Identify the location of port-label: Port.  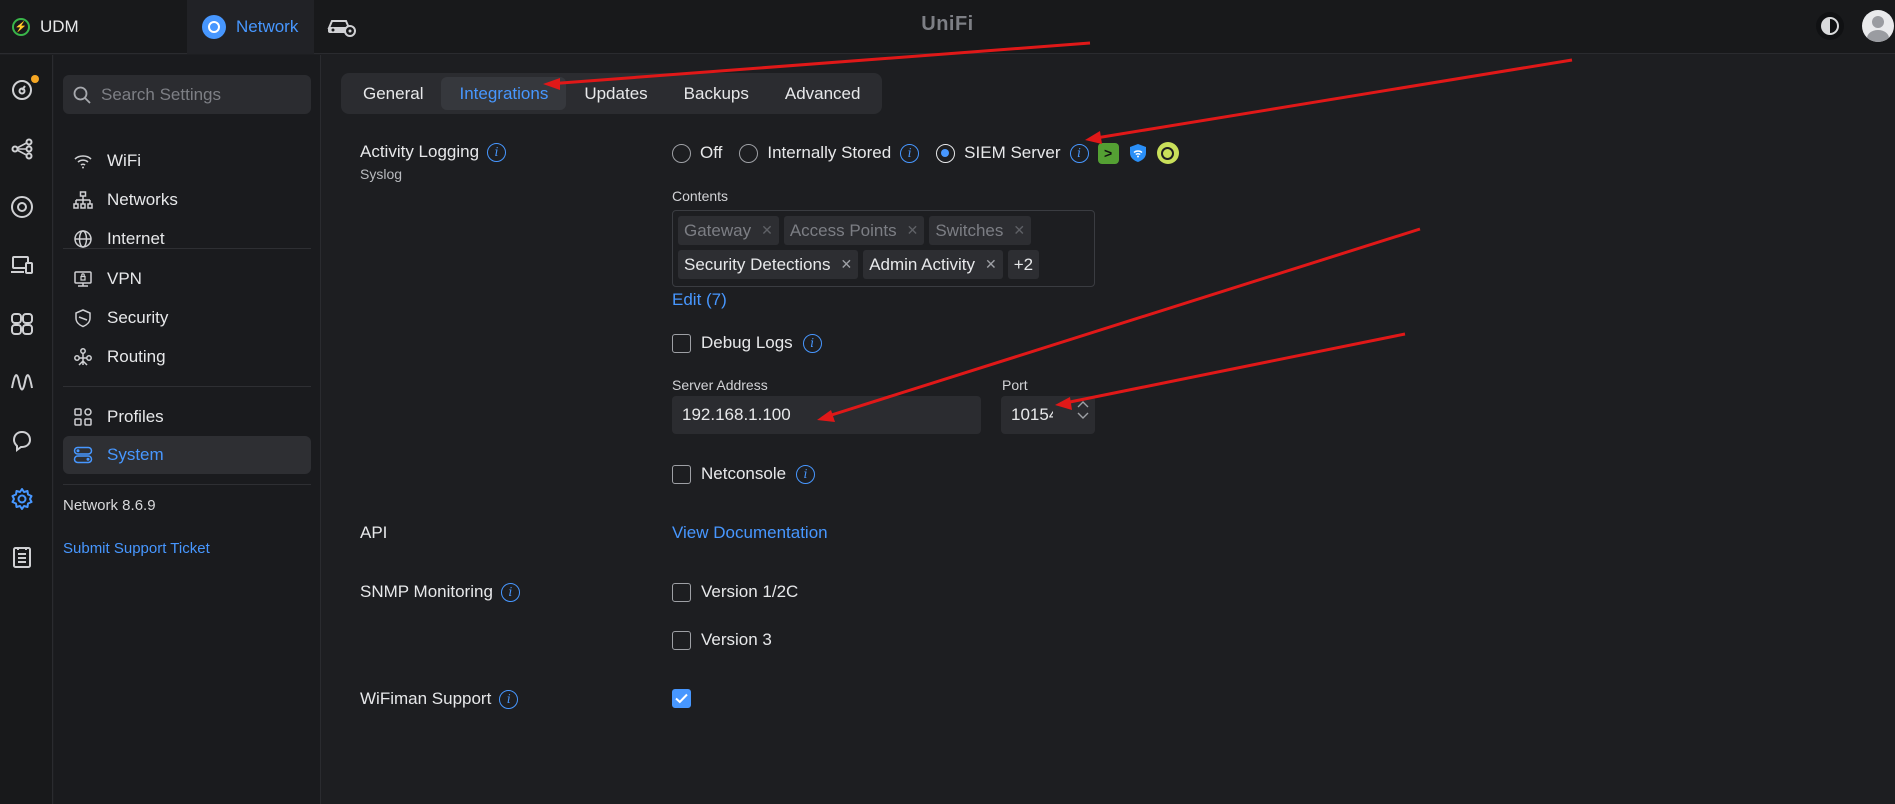
(1015, 385).